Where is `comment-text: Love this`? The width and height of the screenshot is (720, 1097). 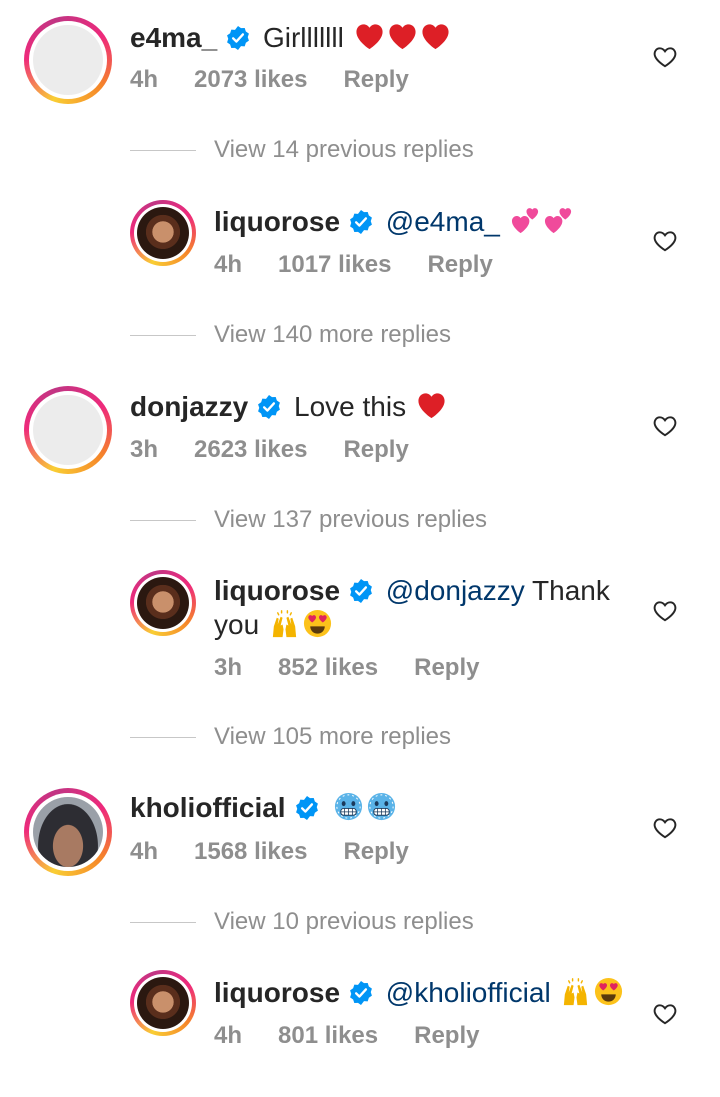
comment-text: Love this is located at coordinates (350, 406).